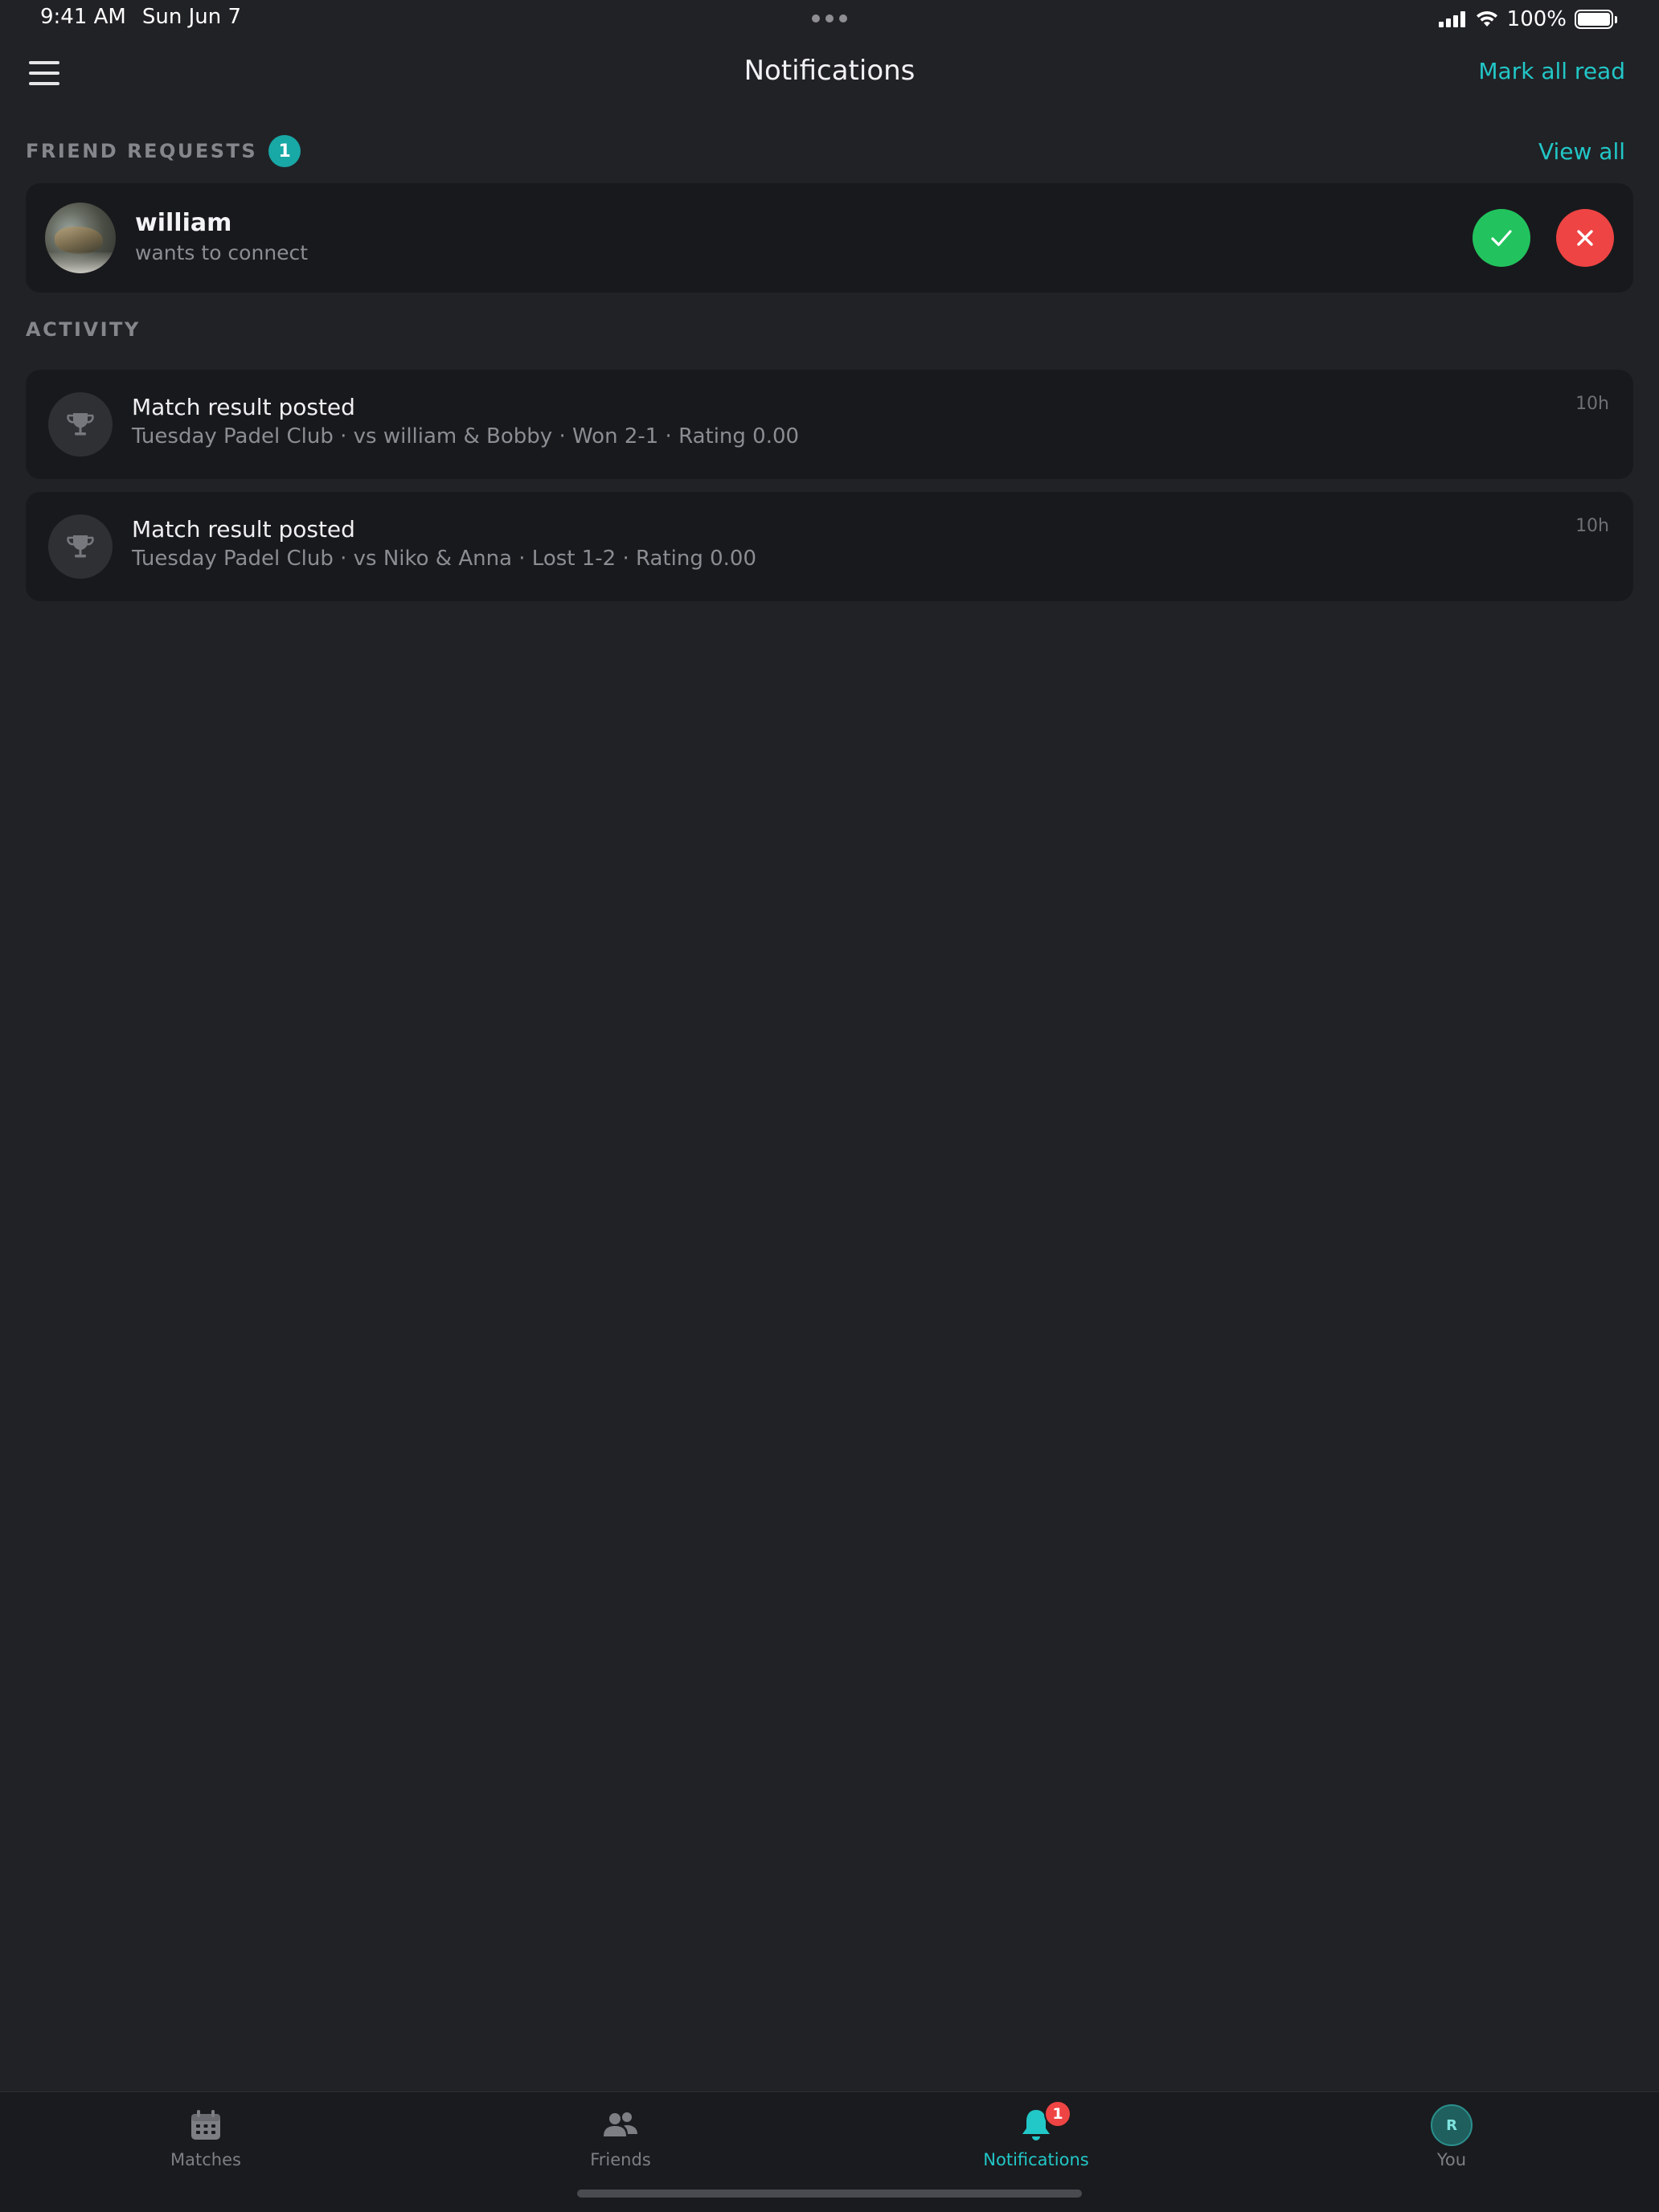 Image resolution: width=1659 pixels, height=2212 pixels. I want to click on close-icon, so click(1585, 238).